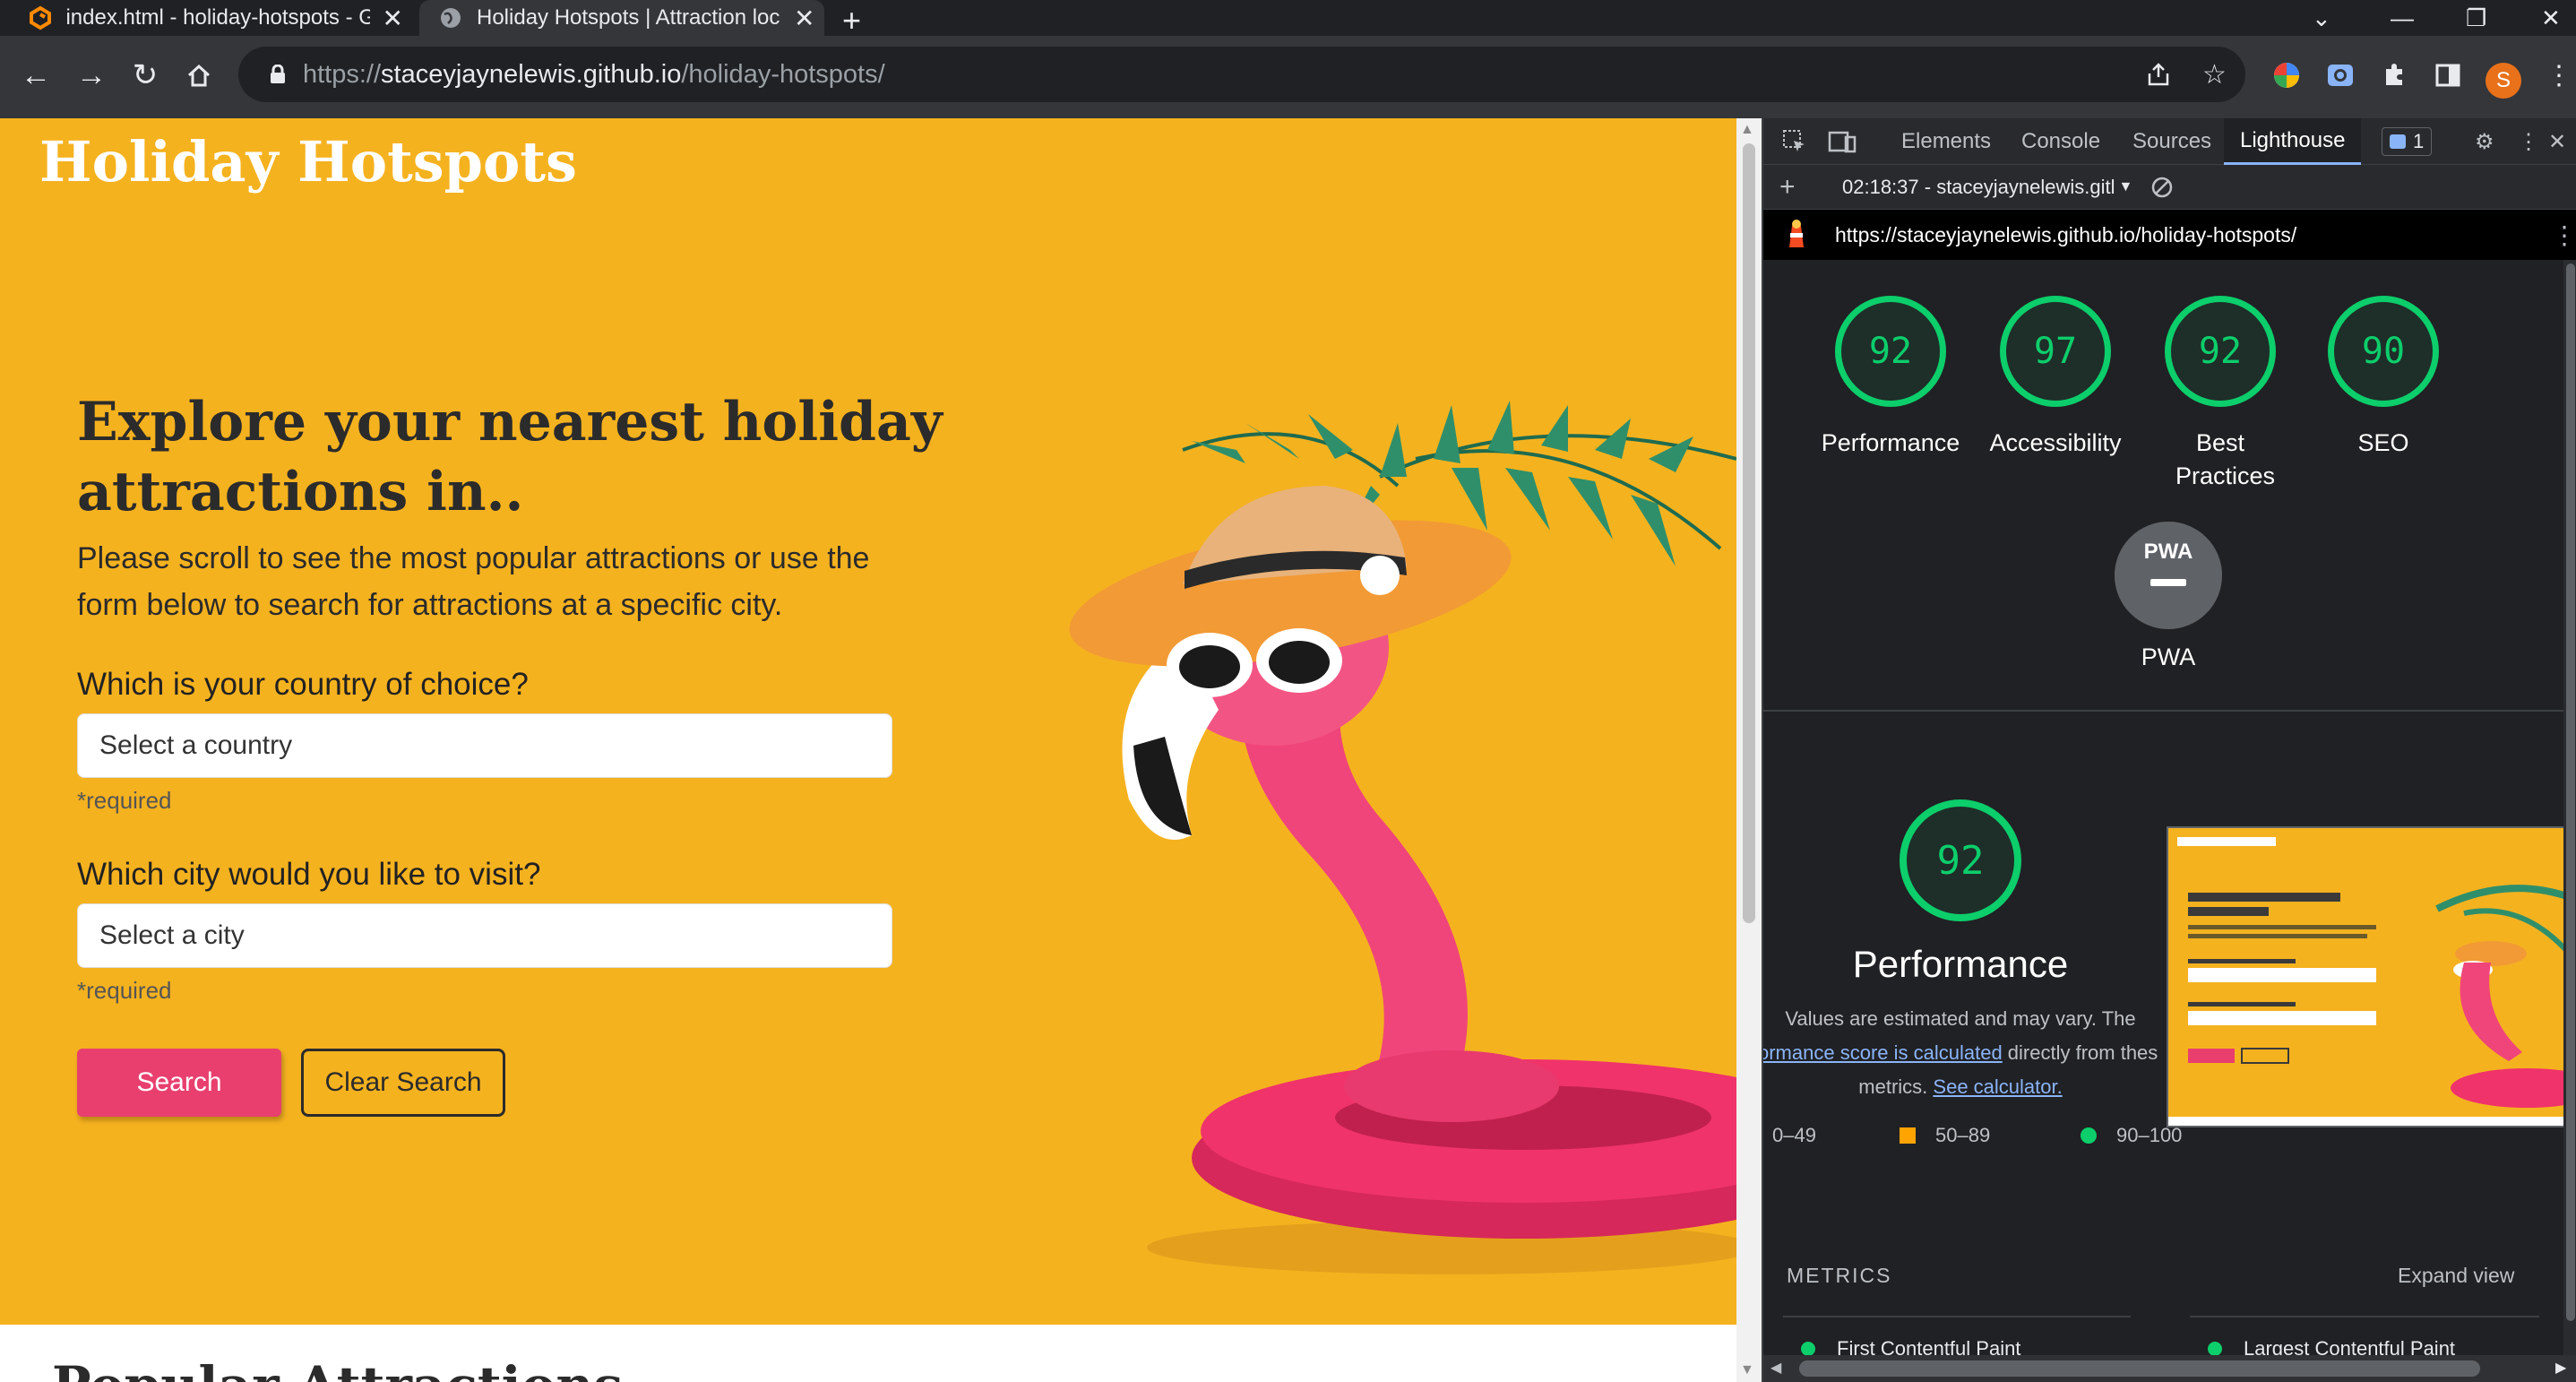 This screenshot has width=2576, height=1382. What do you see at coordinates (403, 1083) in the screenshot?
I see `clear-search-button: Clear Search` at bounding box center [403, 1083].